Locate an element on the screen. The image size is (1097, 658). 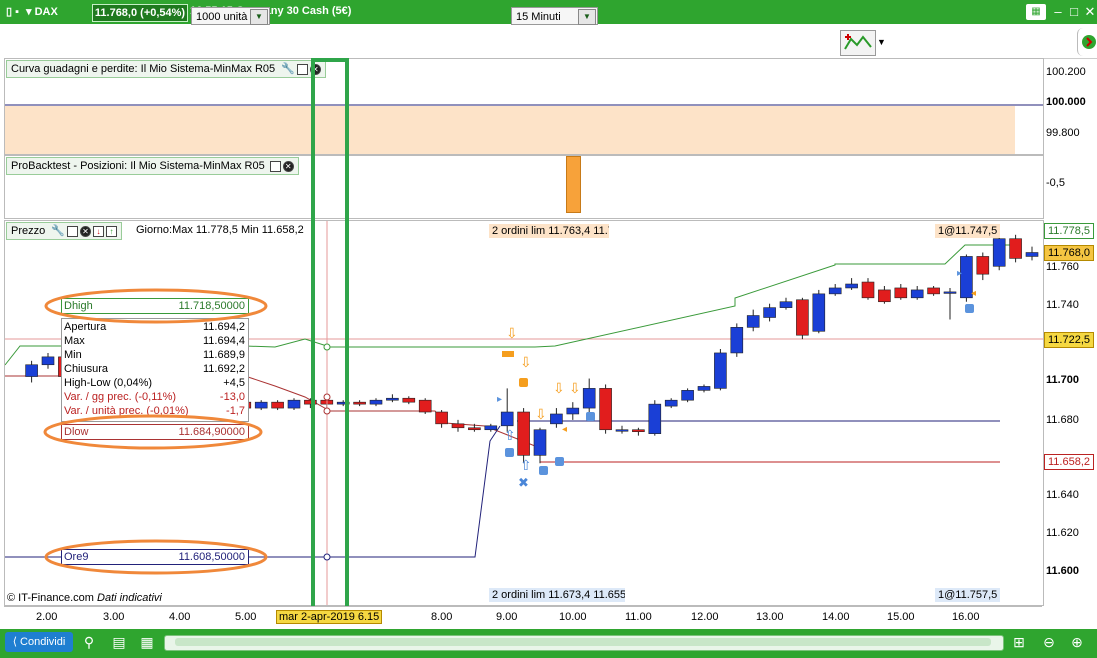
top-orders-label: 2 ordini lim 11.763,4 11.775,4 11.752,6 is located at coordinates (549, 231).